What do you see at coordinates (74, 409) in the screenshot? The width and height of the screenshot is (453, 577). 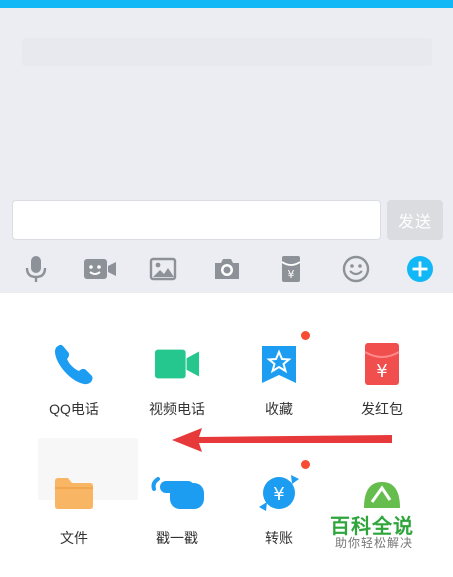 I see `qq-call-label: QQ电话` at bounding box center [74, 409].